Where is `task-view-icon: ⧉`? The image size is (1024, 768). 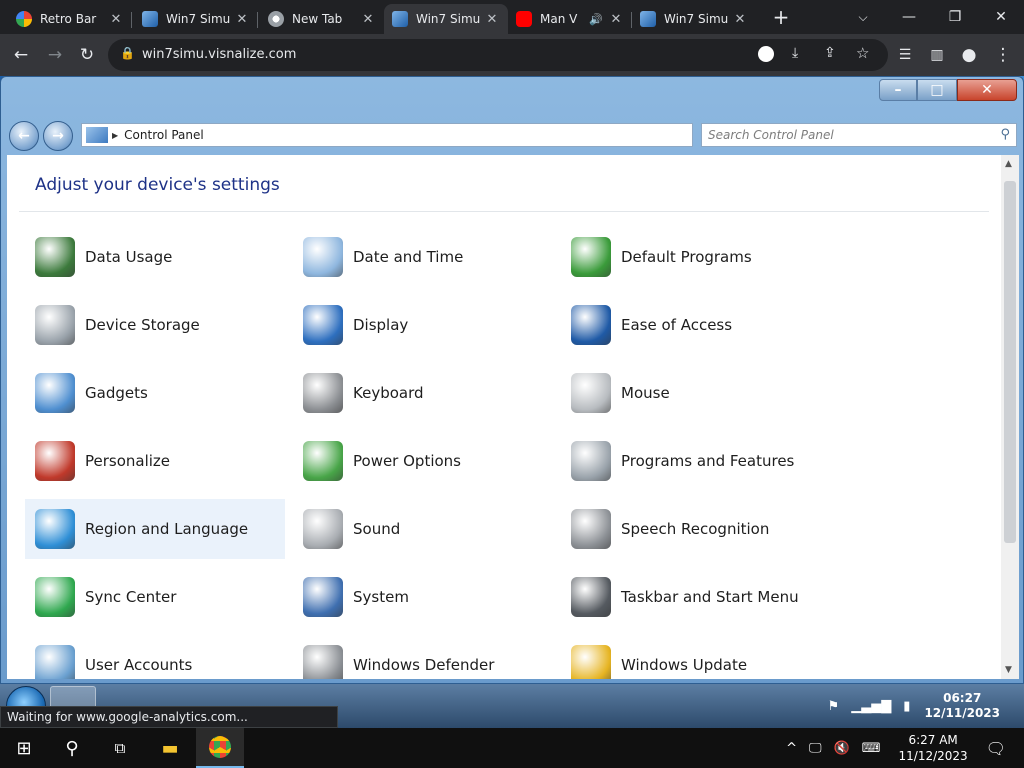 task-view-icon: ⧉ is located at coordinates (120, 748).